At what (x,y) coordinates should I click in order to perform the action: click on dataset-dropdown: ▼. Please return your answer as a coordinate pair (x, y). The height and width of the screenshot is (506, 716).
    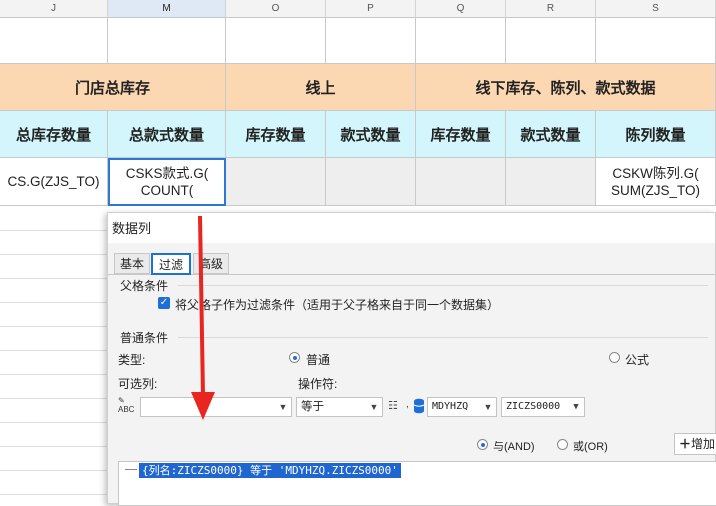
    Looking at the image, I should click on (488, 407).